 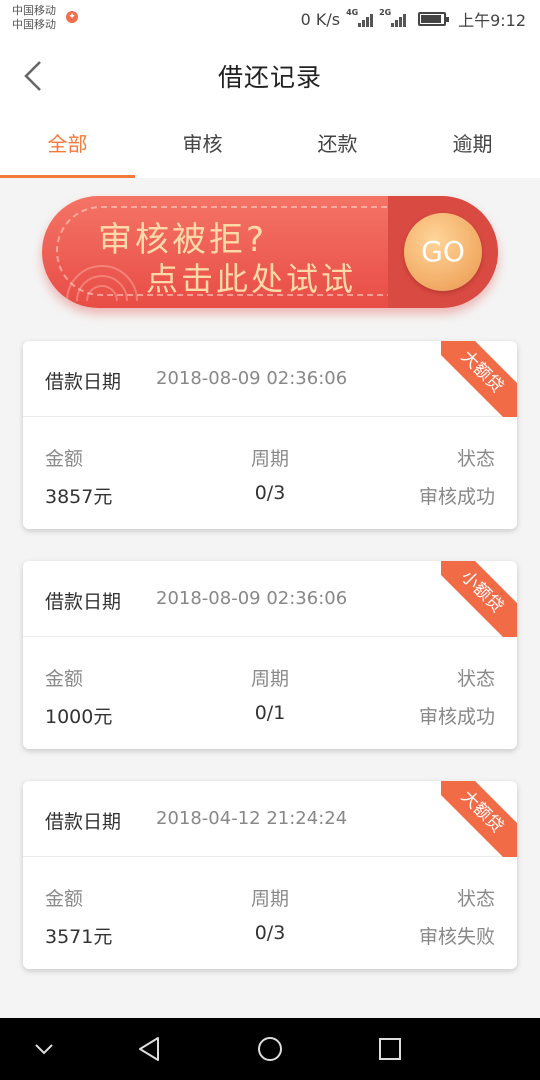 I want to click on tab-review: 审核, so click(x=202, y=146).